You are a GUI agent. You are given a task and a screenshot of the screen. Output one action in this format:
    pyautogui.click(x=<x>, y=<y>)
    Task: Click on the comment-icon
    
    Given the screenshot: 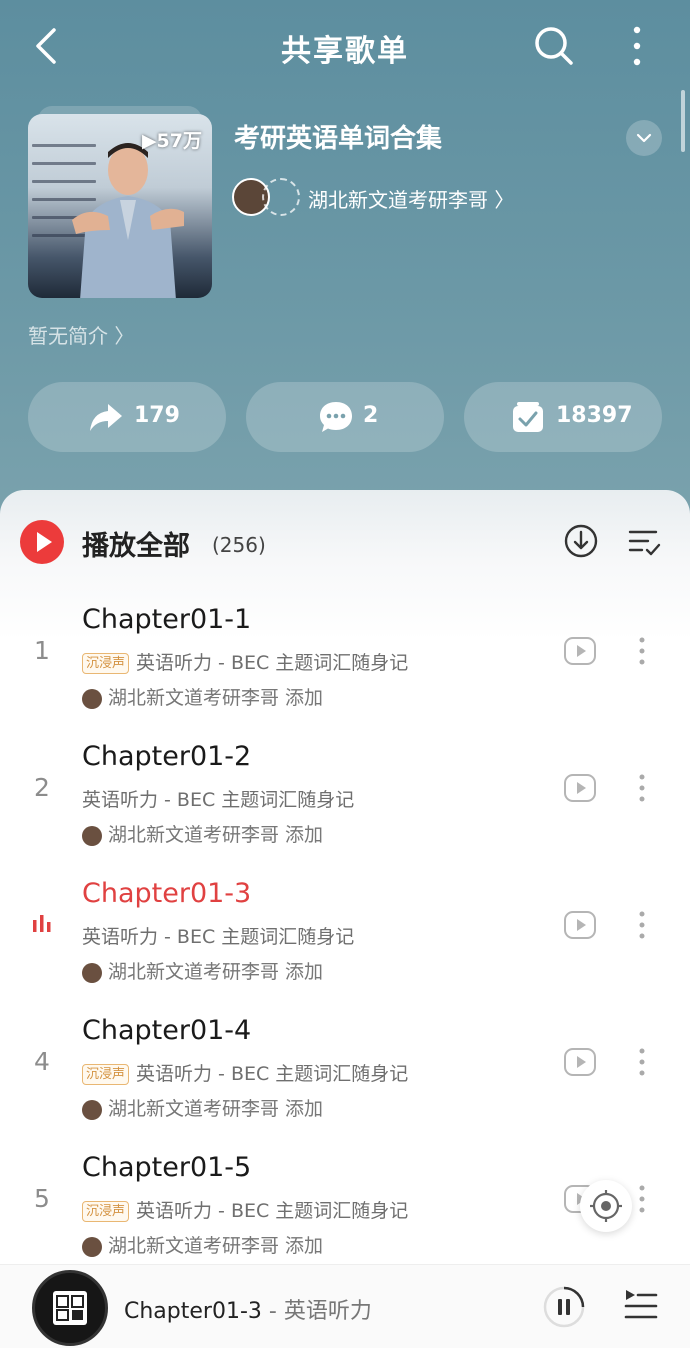 What is the action you would take?
    pyautogui.click(x=336, y=417)
    